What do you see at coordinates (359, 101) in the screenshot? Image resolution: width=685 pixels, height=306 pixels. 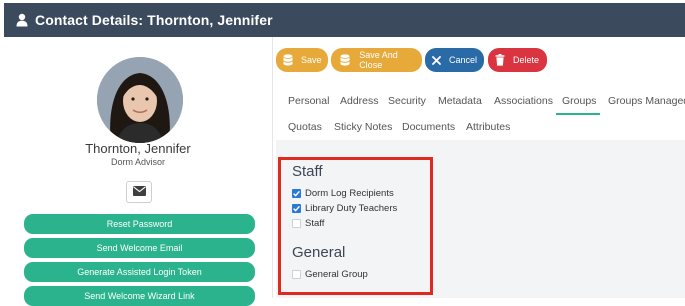 I see `tab-address: Address` at bounding box center [359, 101].